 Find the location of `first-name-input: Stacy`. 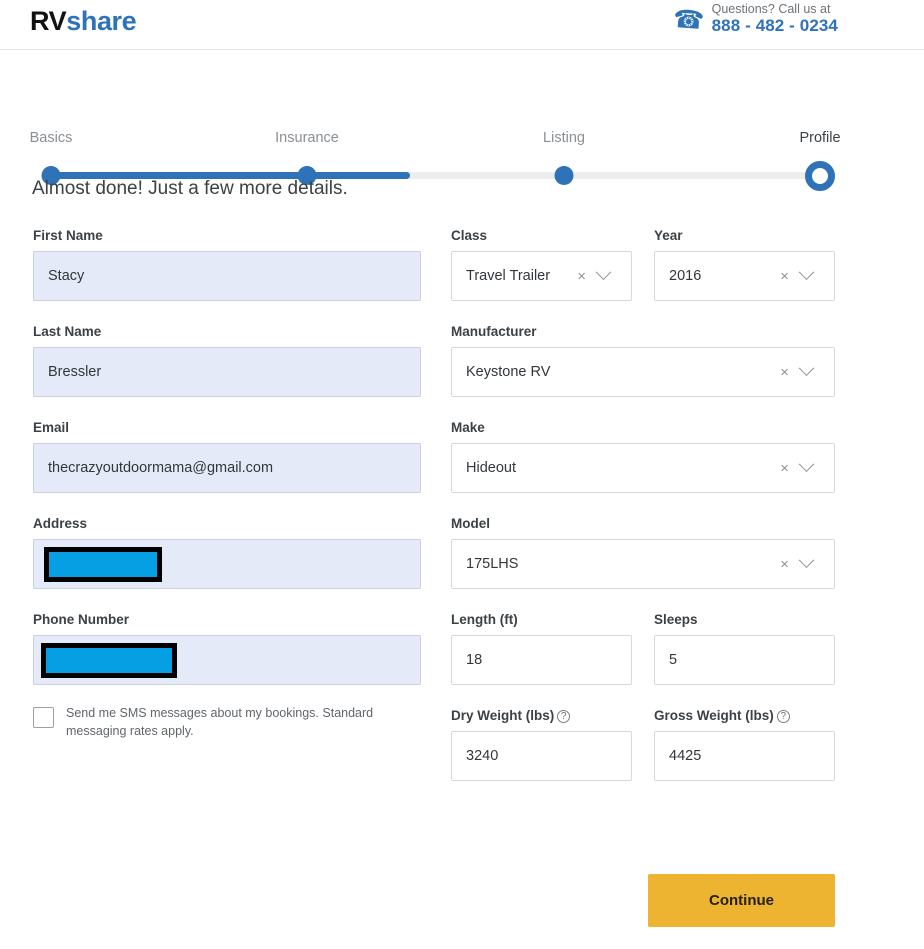

first-name-input: Stacy is located at coordinates (227, 276).